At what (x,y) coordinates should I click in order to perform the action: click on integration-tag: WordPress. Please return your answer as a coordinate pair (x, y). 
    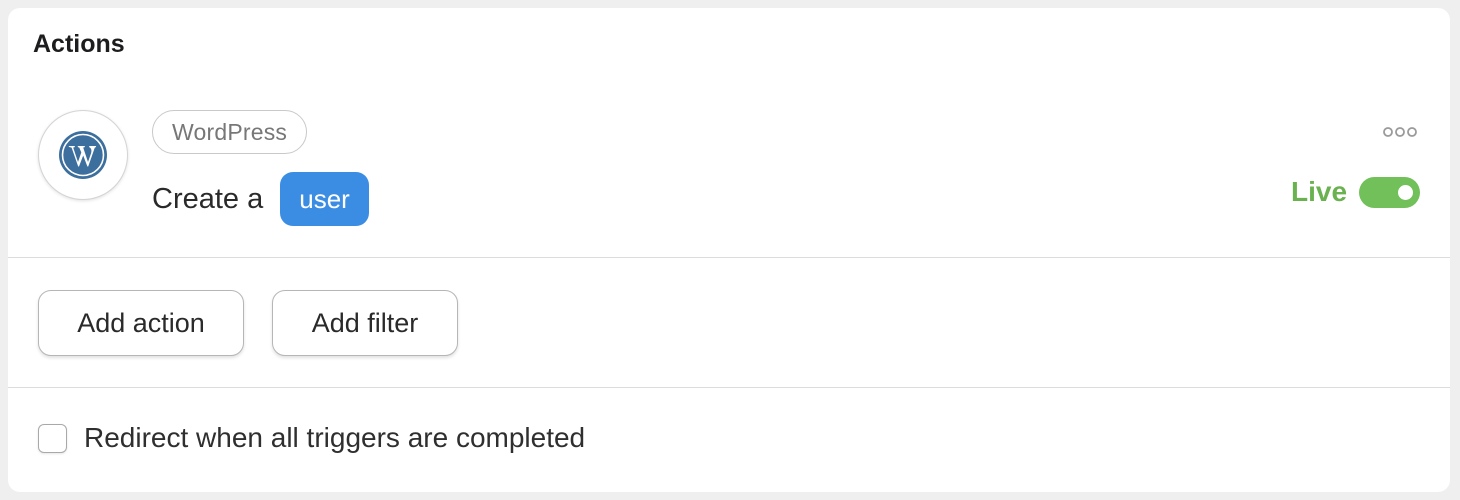
    Looking at the image, I should click on (230, 132).